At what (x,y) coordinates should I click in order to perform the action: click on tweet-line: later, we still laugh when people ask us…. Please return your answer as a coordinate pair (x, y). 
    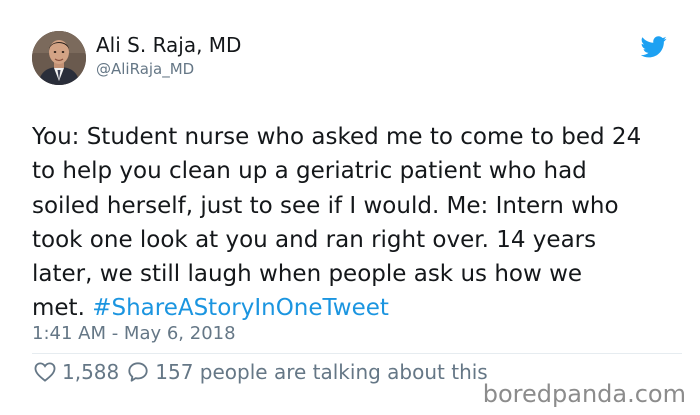
    Looking at the image, I should click on (307, 274).